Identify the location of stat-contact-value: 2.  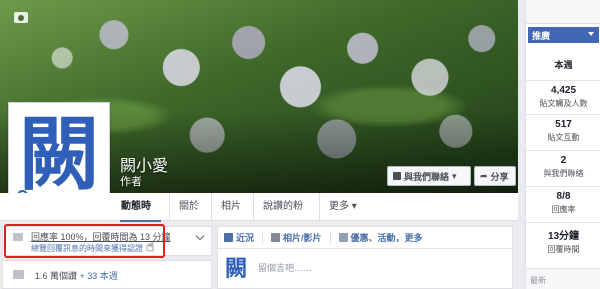
(563, 160).